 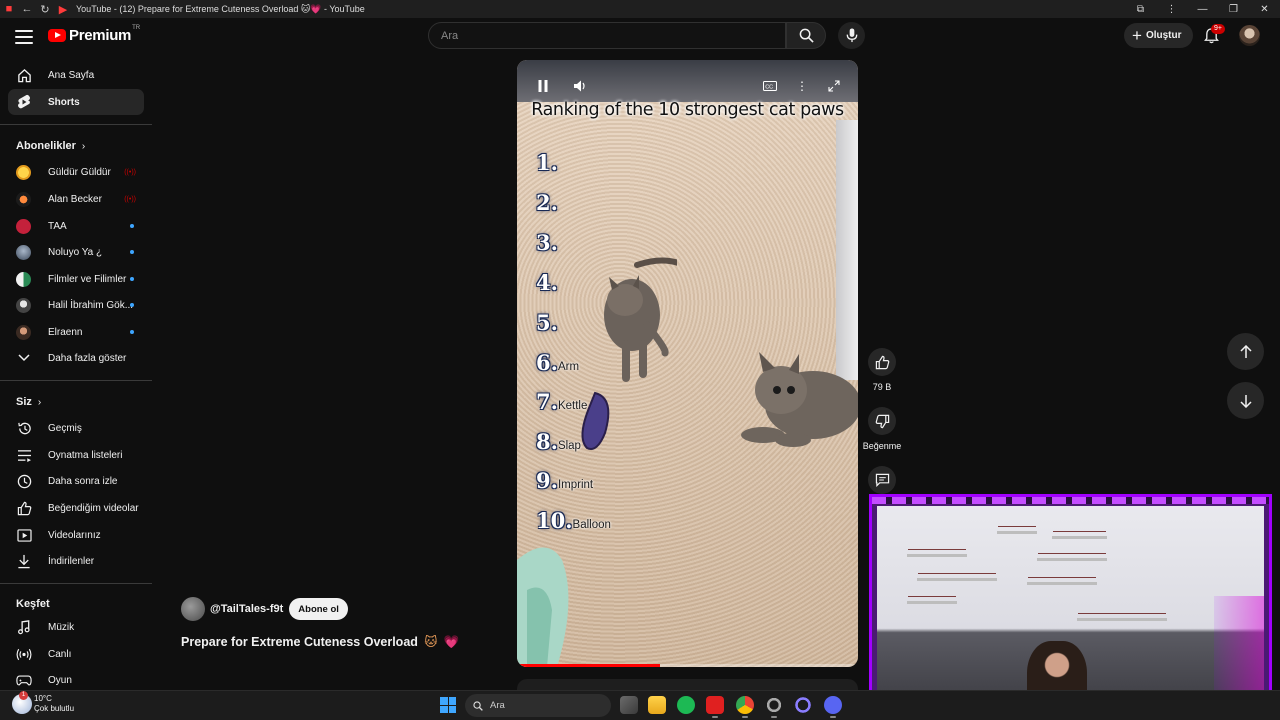 I want to click on gaming-icon, so click(x=24, y=680).